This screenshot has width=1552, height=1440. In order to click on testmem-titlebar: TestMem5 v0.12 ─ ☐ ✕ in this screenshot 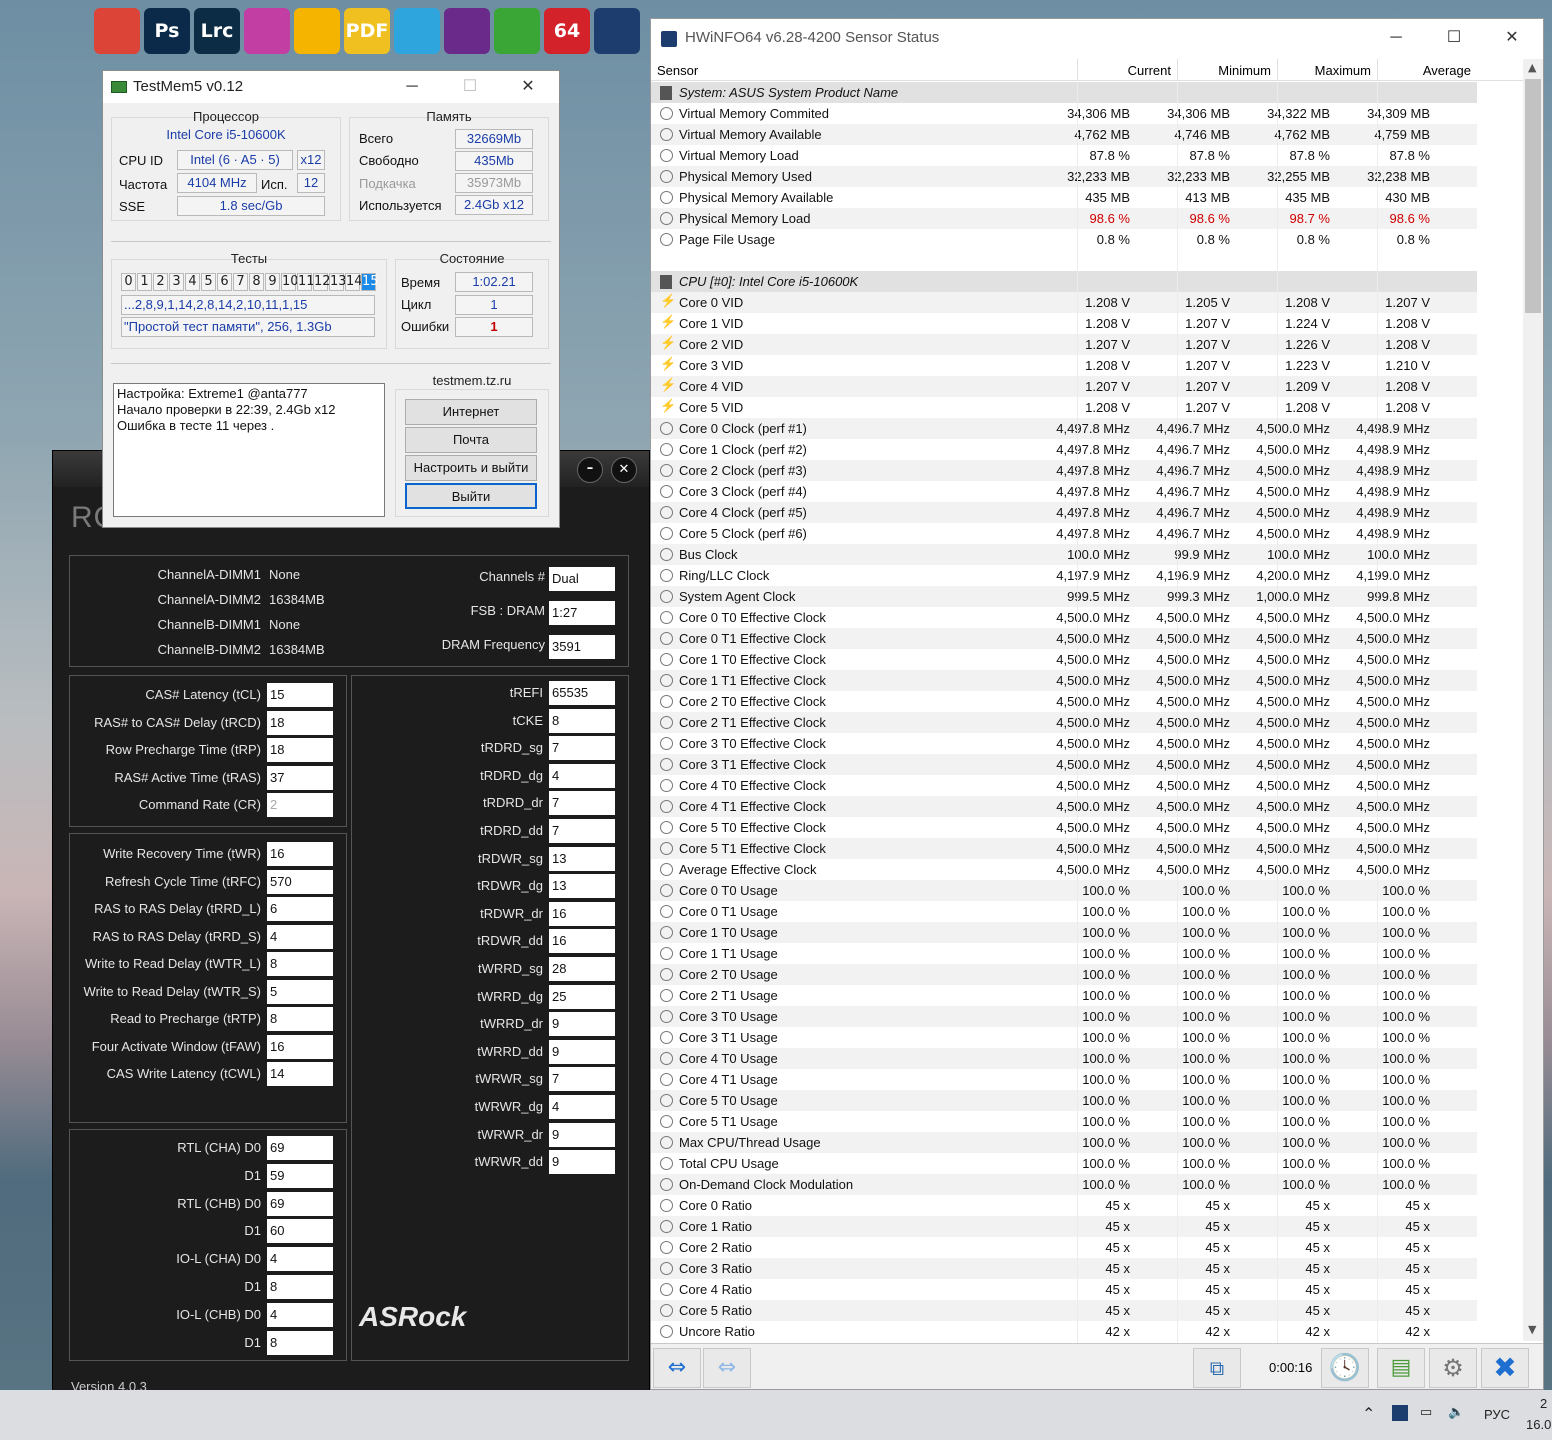, I will do `click(331, 87)`.